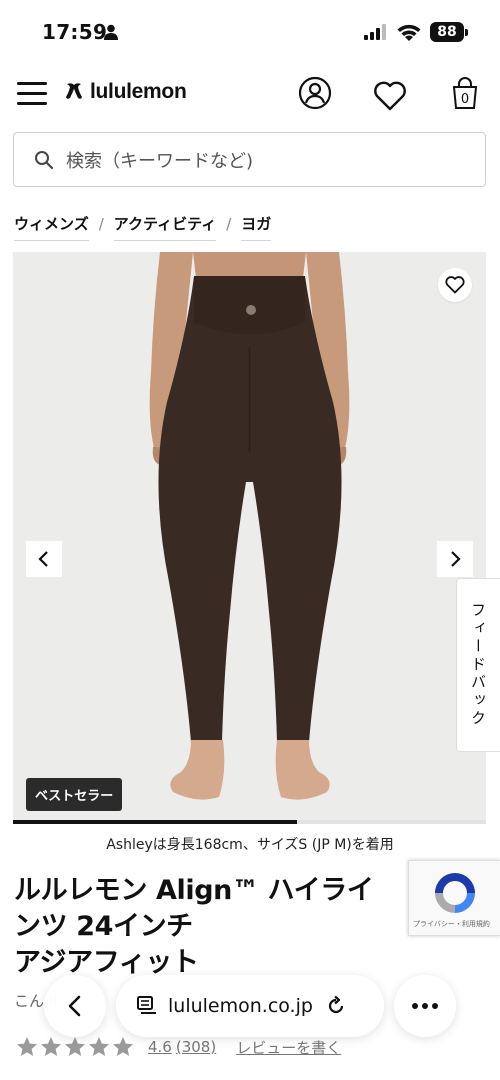 Image resolution: width=500 pixels, height=1080 pixels. I want to click on hamburger-menu-icon, so click(32, 94).